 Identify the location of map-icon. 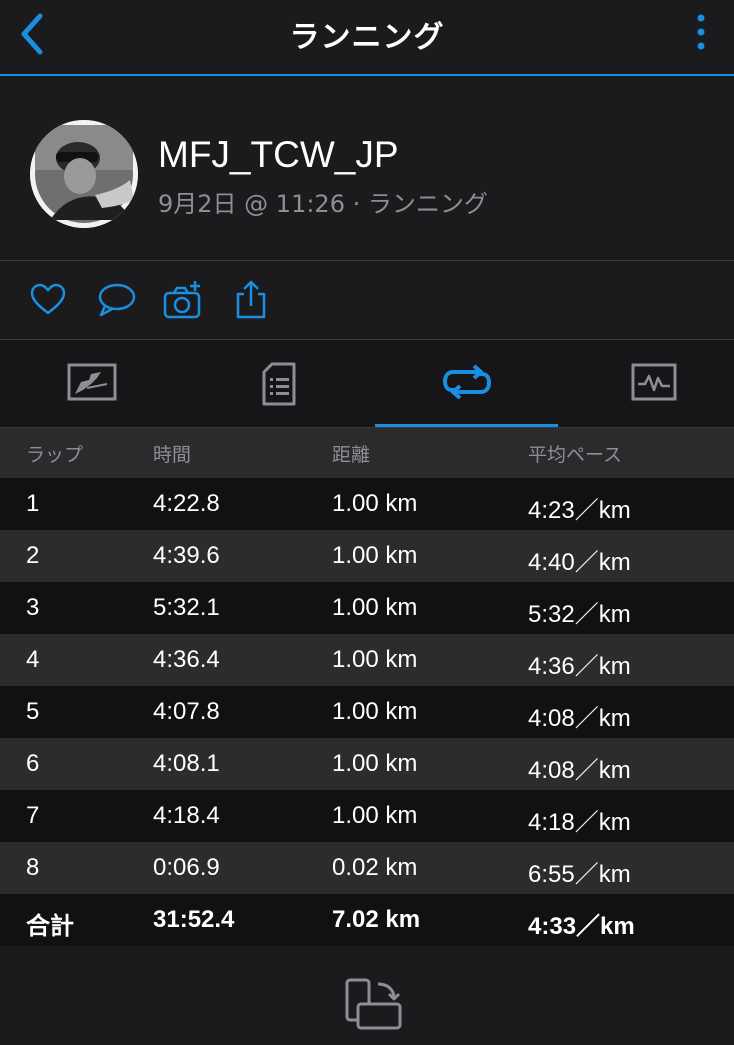
(91, 382).